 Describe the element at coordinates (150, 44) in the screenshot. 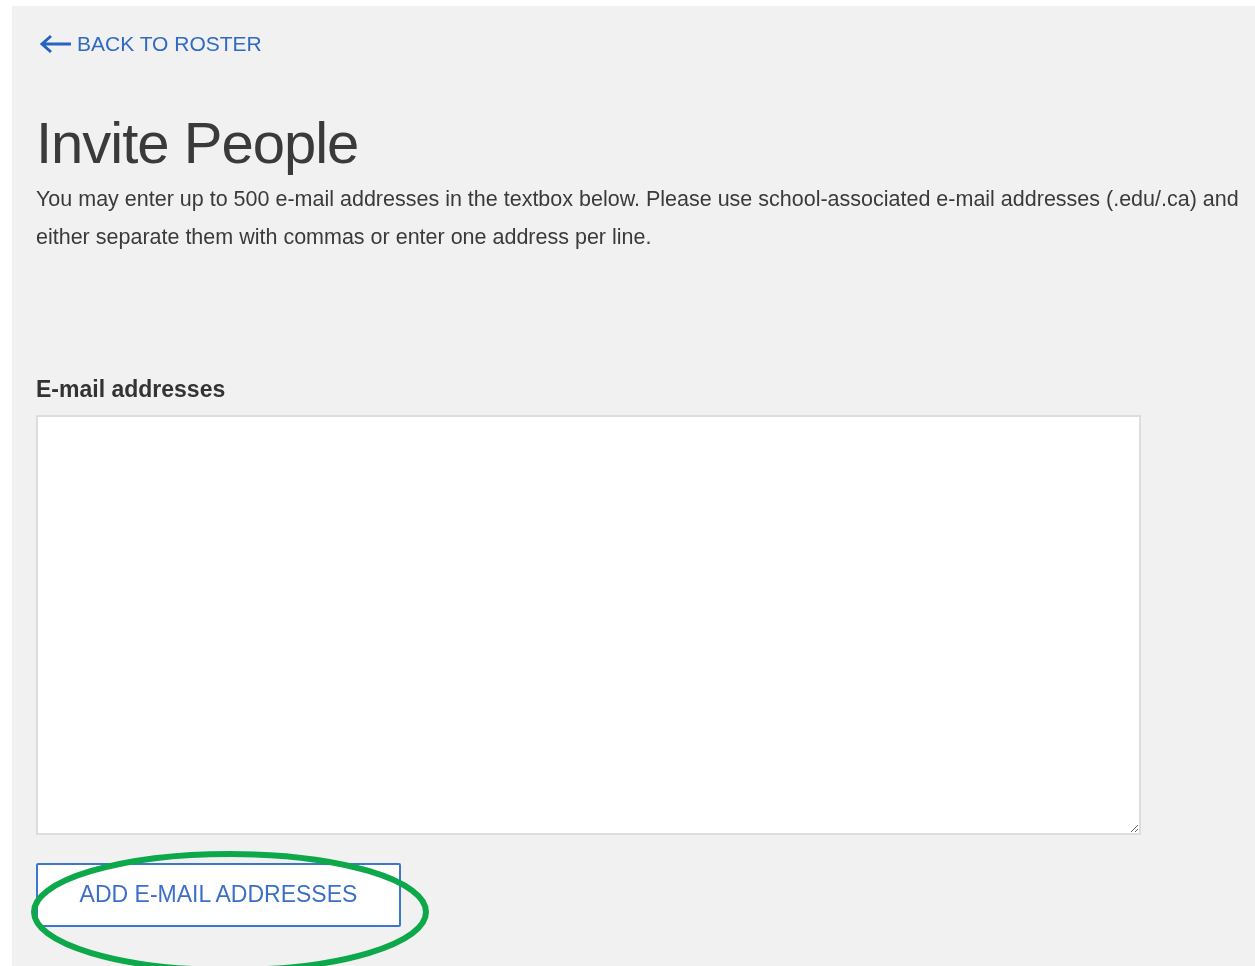

I see `back-link: BACK TO ROSTER` at that location.